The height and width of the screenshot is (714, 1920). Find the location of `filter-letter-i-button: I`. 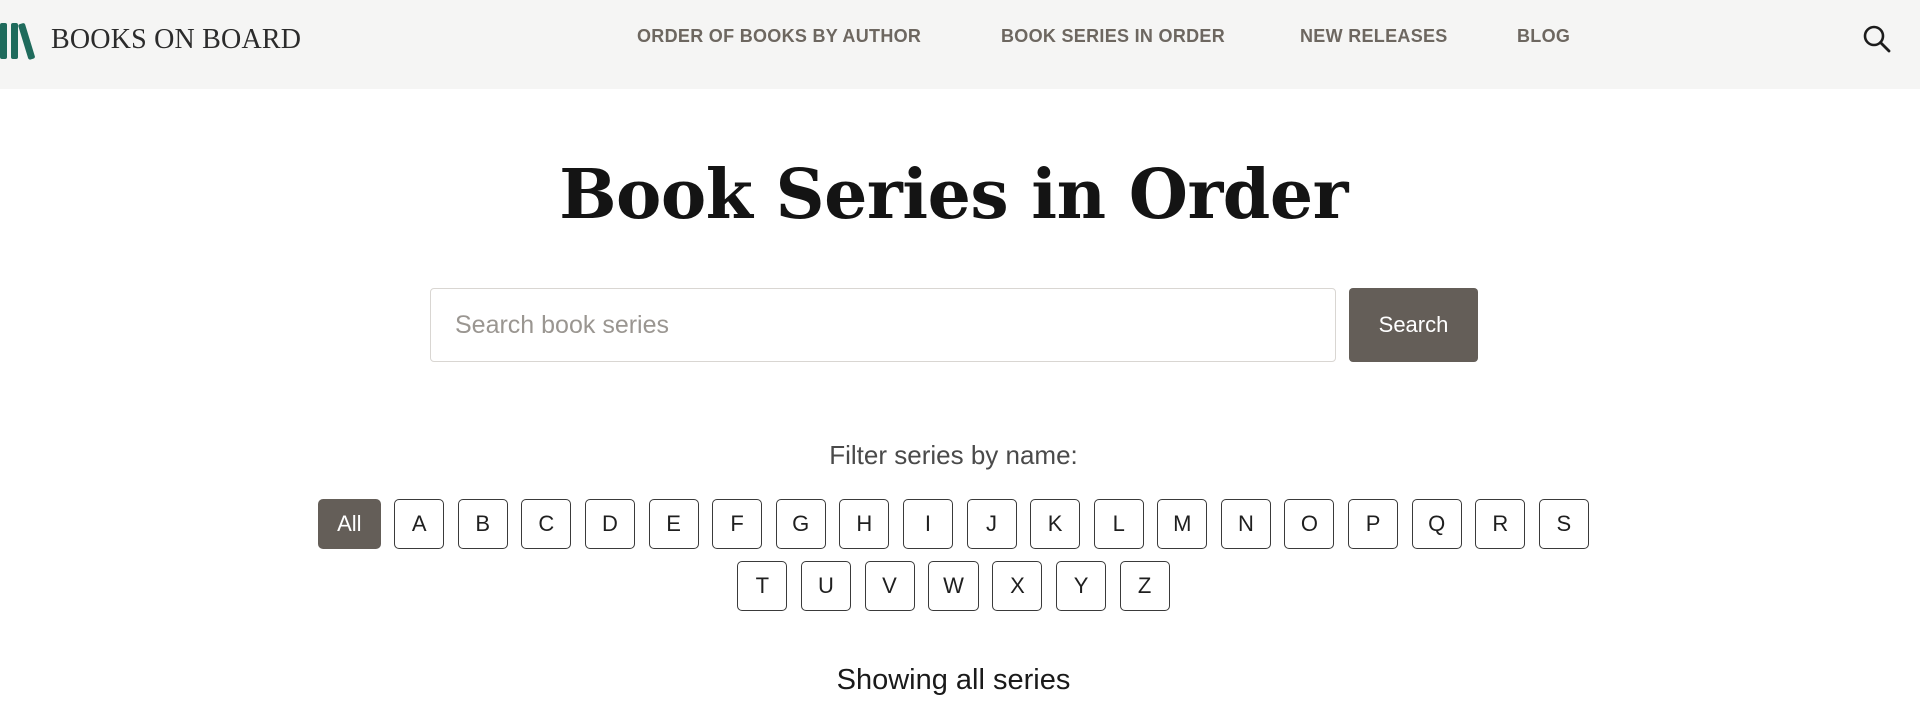

filter-letter-i-button: I is located at coordinates (927, 524).